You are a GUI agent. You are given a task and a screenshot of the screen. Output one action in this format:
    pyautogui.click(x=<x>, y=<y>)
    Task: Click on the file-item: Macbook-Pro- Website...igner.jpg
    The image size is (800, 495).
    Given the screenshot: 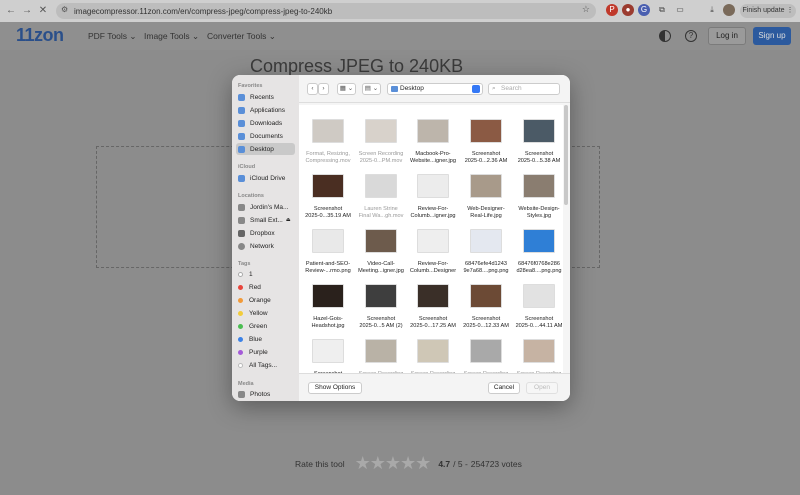 What is the action you would take?
    pyautogui.click(x=433, y=136)
    